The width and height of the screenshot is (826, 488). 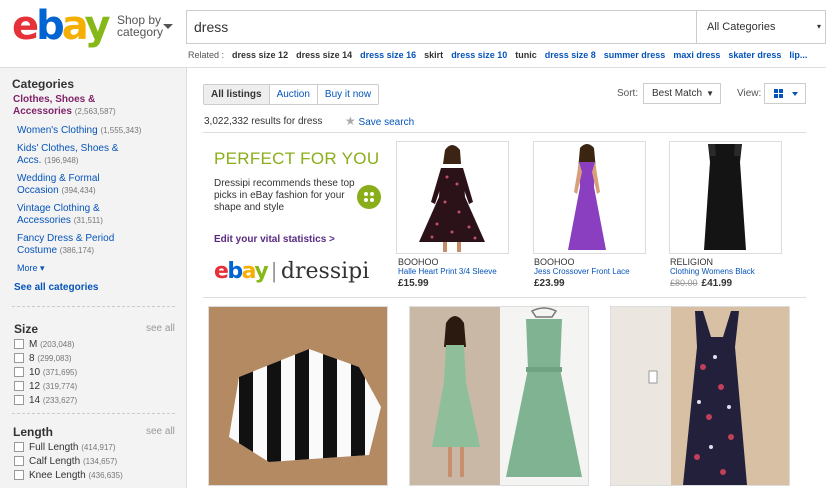 I want to click on size-label: 14, so click(x=35, y=400).